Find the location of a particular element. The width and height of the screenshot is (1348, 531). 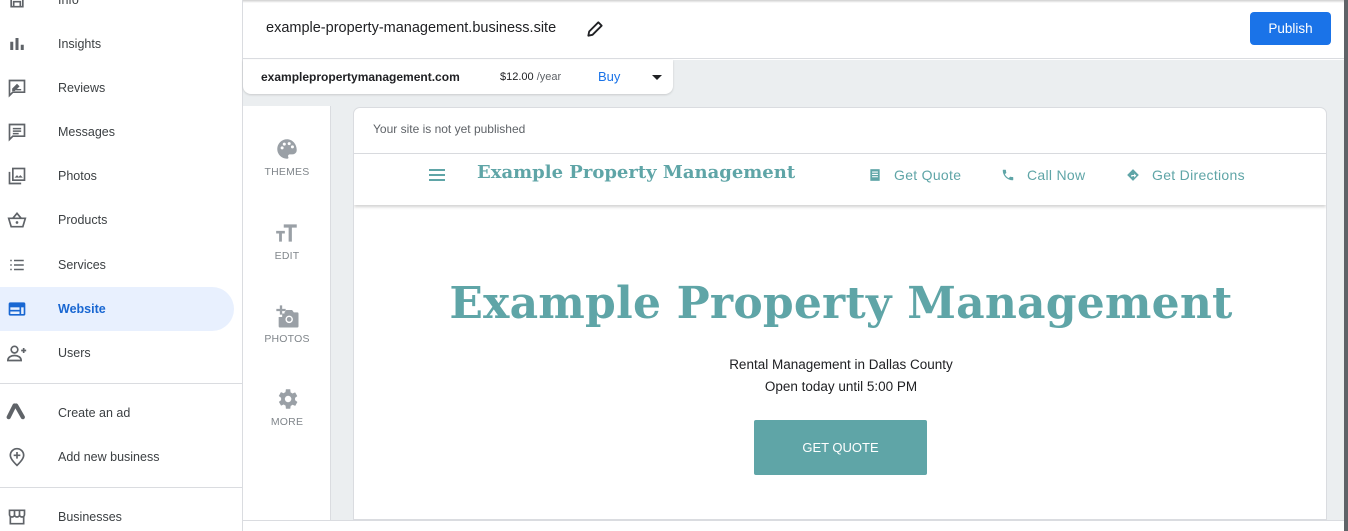

header-link-label: Get Quote is located at coordinates (928, 175).